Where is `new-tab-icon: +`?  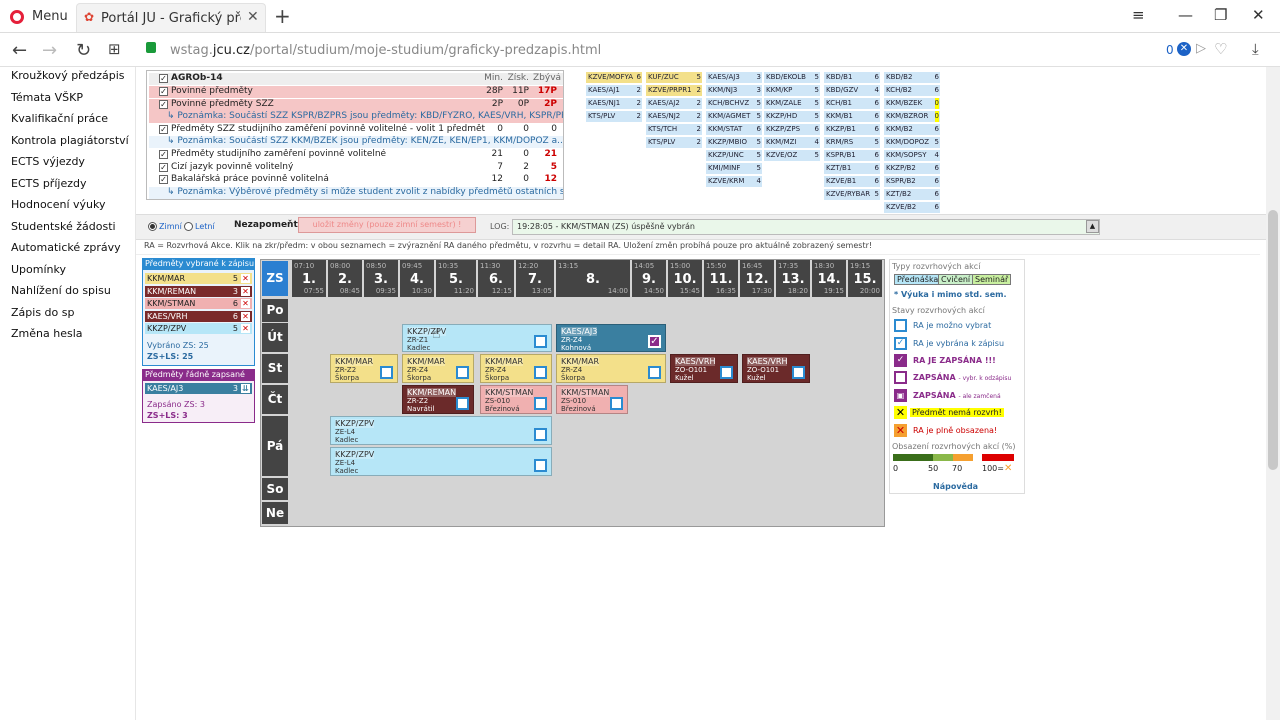
new-tab-icon: + is located at coordinates (282, 16).